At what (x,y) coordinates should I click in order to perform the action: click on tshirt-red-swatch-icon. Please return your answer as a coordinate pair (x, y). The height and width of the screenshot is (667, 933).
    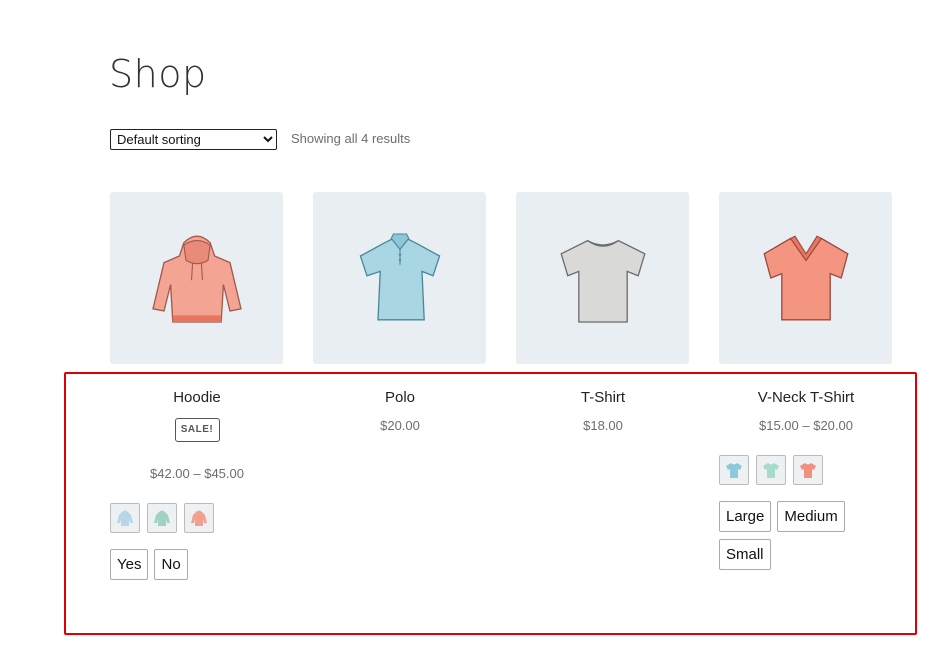
    Looking at the image, I should click on (808, 470).